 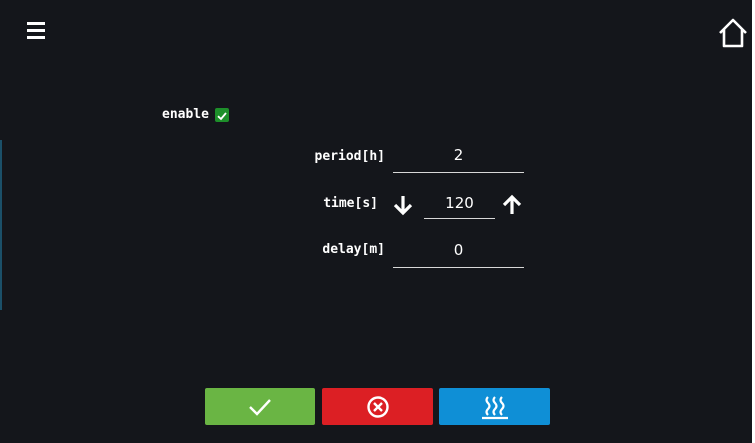 I want to click on heating-icon, so click(x=494, y=407).